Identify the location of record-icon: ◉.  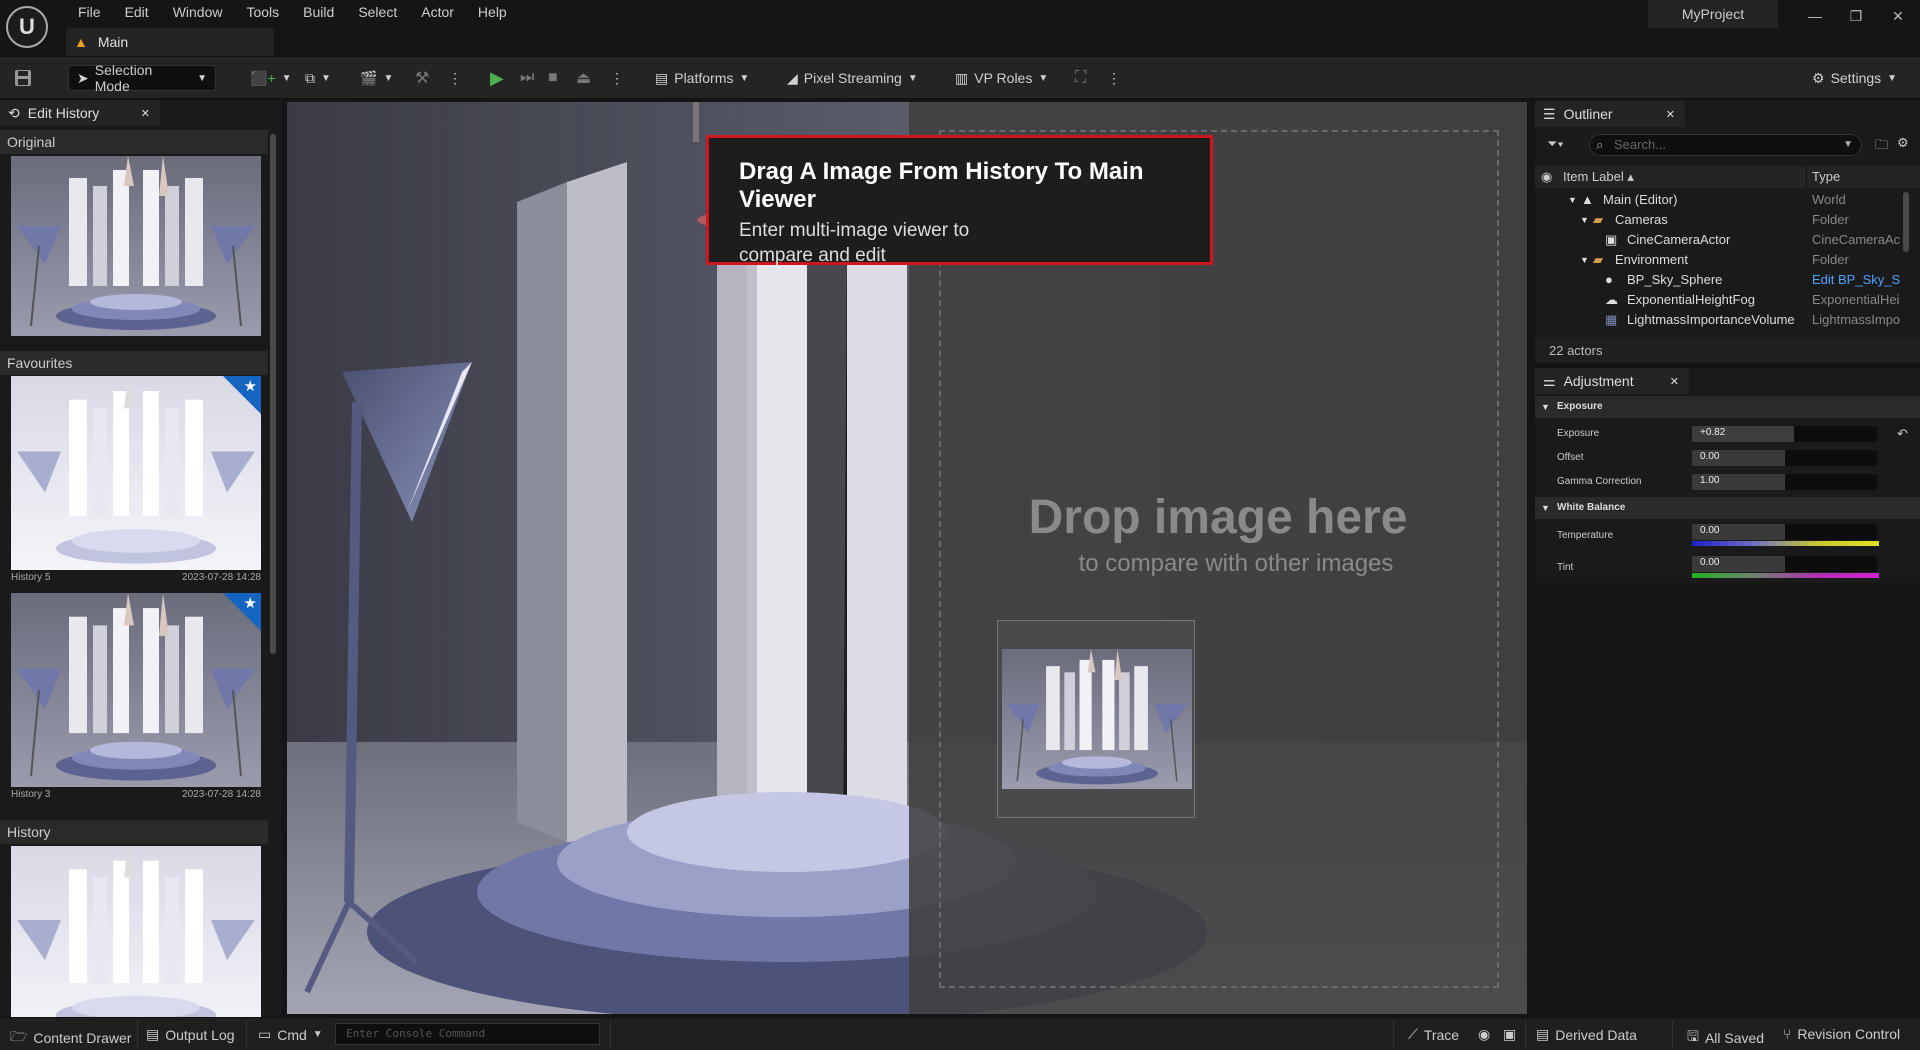
(1484, 1034).